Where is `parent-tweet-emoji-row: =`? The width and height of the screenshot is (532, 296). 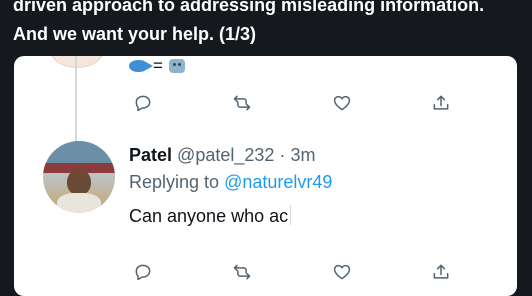 parent-tweet-emoji-row: = is located at coordinates (157, 67).